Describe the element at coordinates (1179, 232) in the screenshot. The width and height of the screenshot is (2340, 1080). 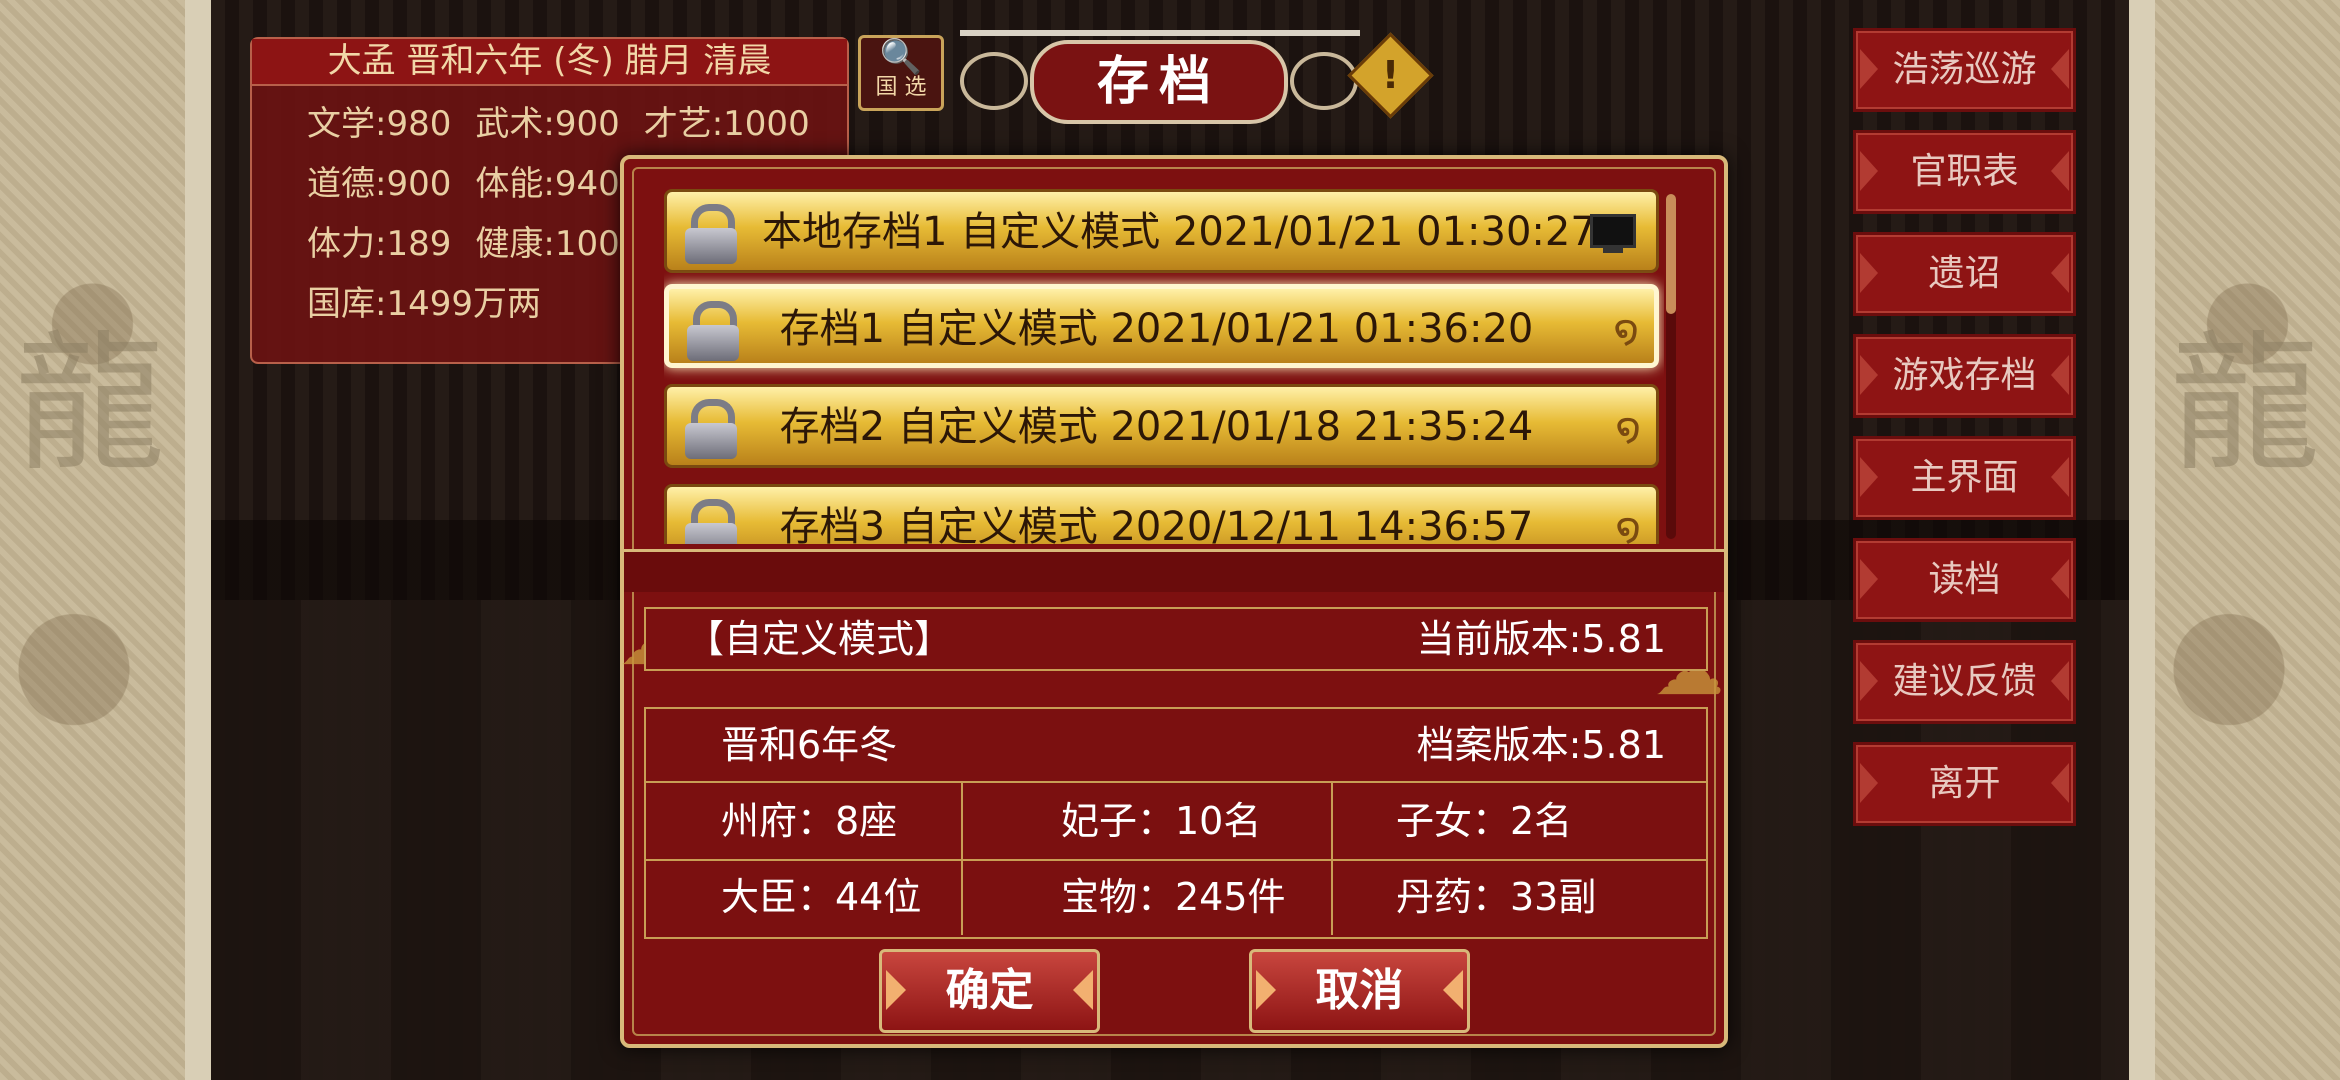
I see `save-slot-label: 本地存档1 自定义模式 2021/01/21 01:30:27` at that location.